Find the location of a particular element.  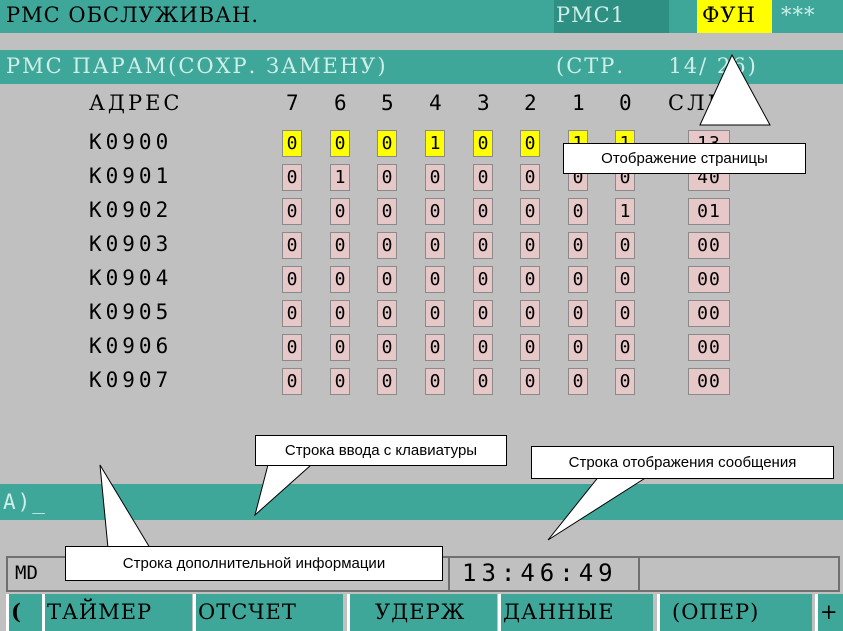

message-line-callout: Строка отображения сообщения is located at coordinates (682, 462).